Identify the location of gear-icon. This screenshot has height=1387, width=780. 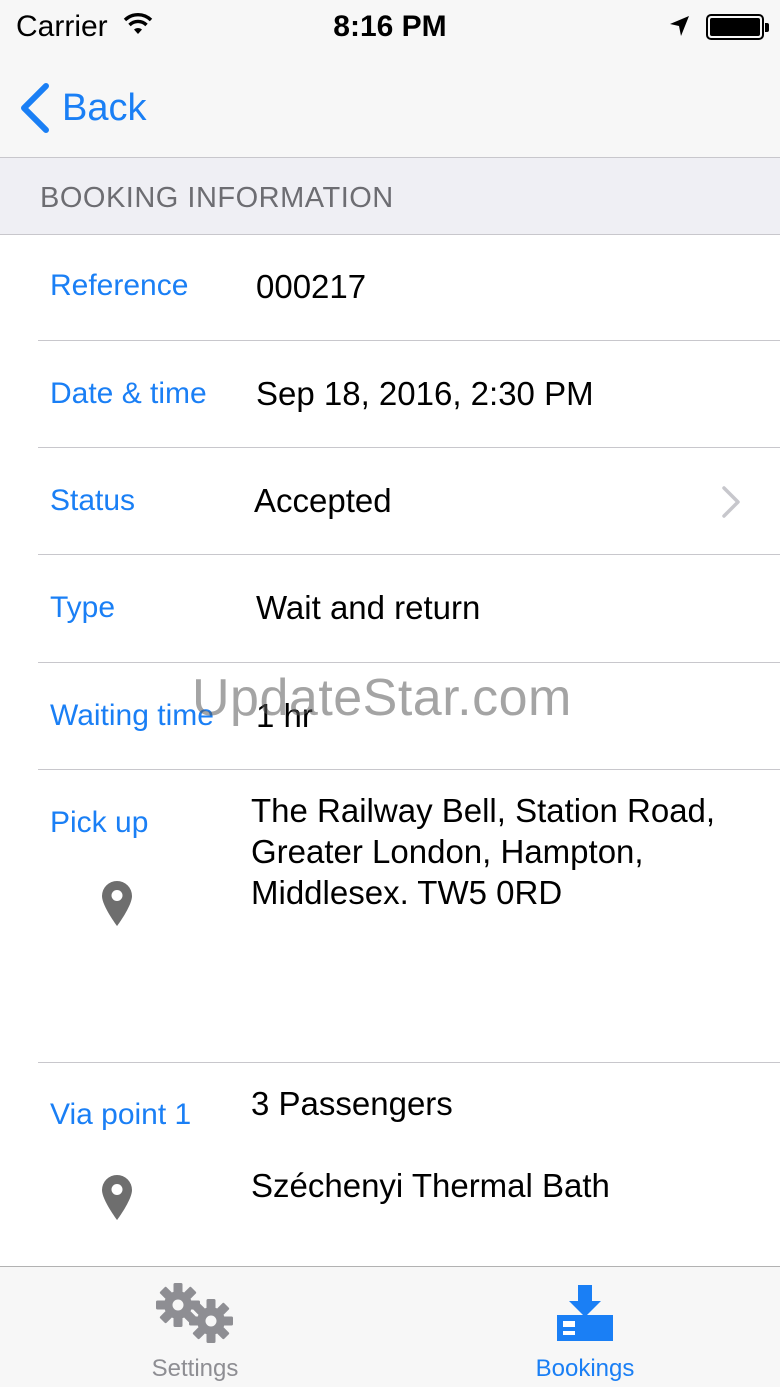
(195, 1313).